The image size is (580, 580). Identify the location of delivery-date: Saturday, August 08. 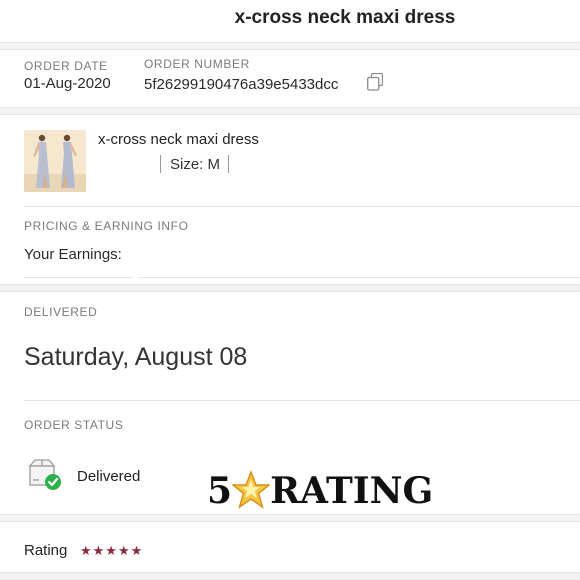
(136, 357).